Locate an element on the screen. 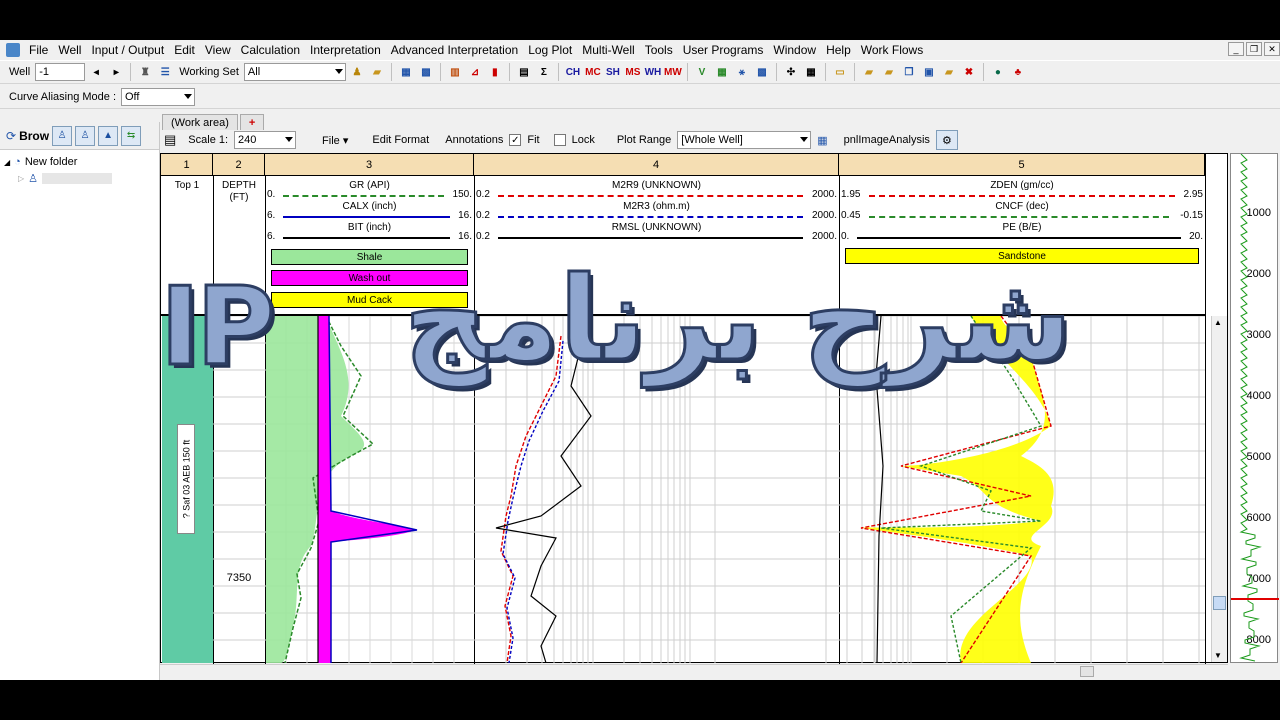 The height and width of the screenshot is (720, 1280). curve-header-row: CNCF (dec) 0.45 -0.15 is located at coordinates (1022, 211).